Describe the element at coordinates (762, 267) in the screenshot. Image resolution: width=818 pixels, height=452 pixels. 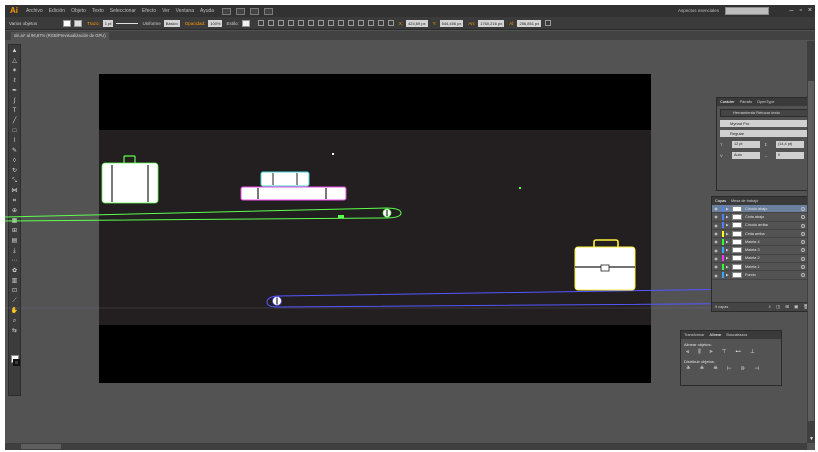
I see `layer-row: ◉ ▶ Maleta 1` at that location.